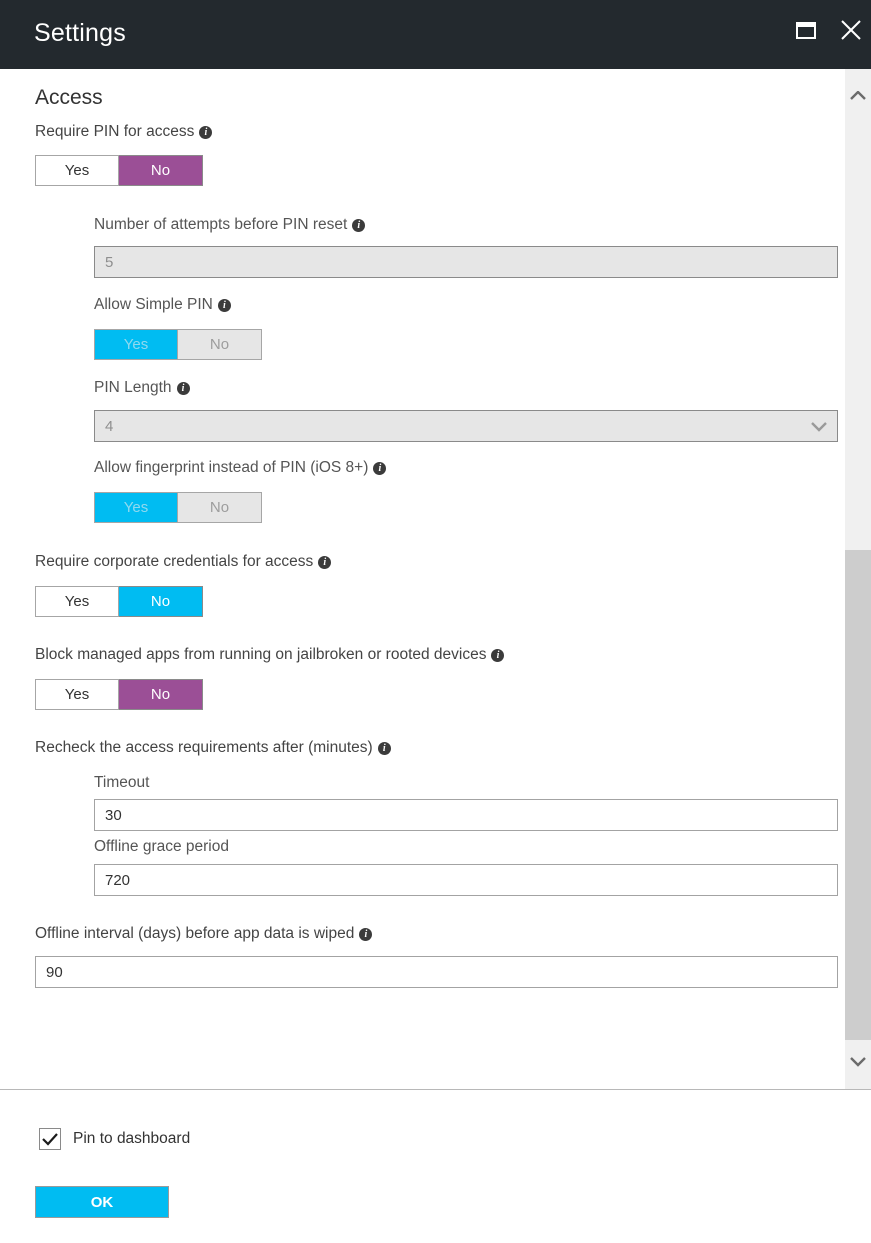 The image size is (871, 1243). I want to click on toggle-require-pin: Yes No, so click(119, 170).